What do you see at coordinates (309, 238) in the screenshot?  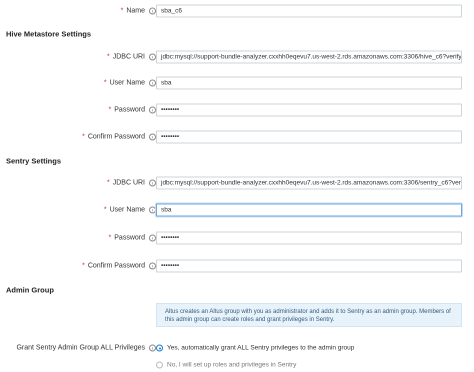 I see `sentry-password-input: ••••••••` at bounding box center [309, 238].